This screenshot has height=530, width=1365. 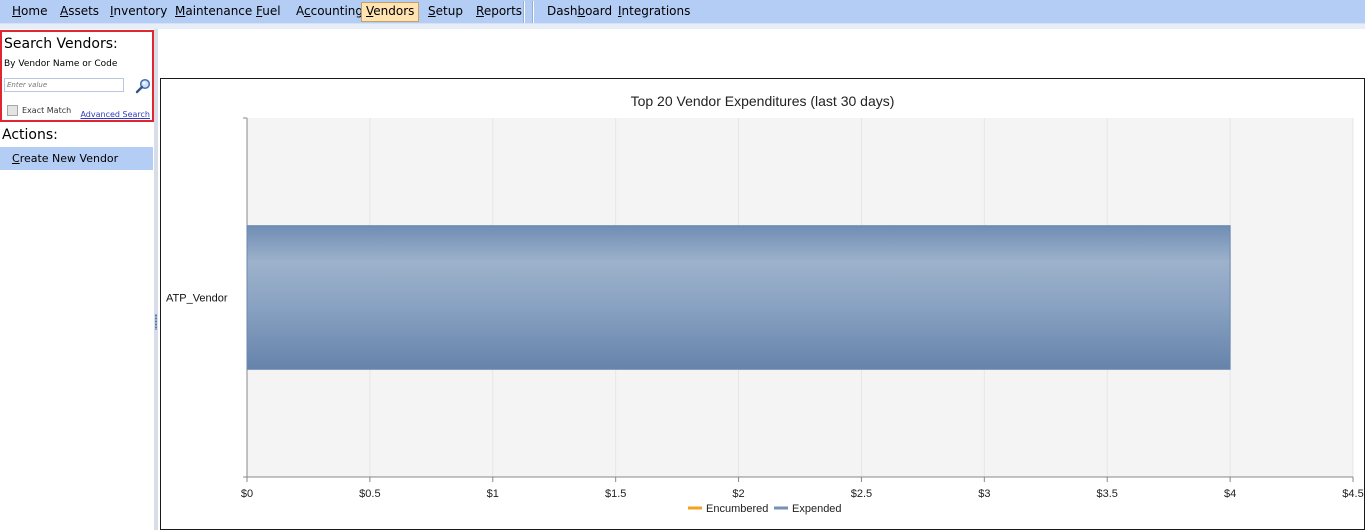 I want to click on splitter-grip, so click(x=156, y=322).